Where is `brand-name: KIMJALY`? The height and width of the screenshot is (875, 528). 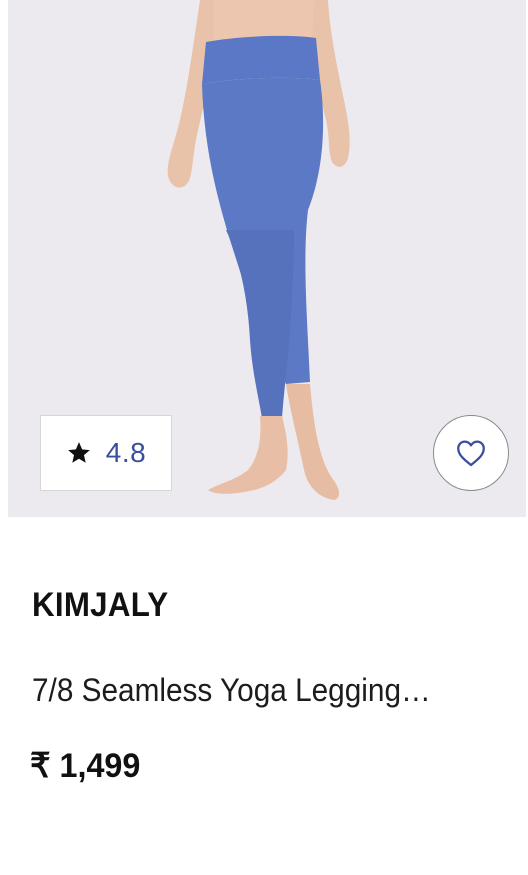
brand-name: KIMJALY is located at coordinates (100, 605).